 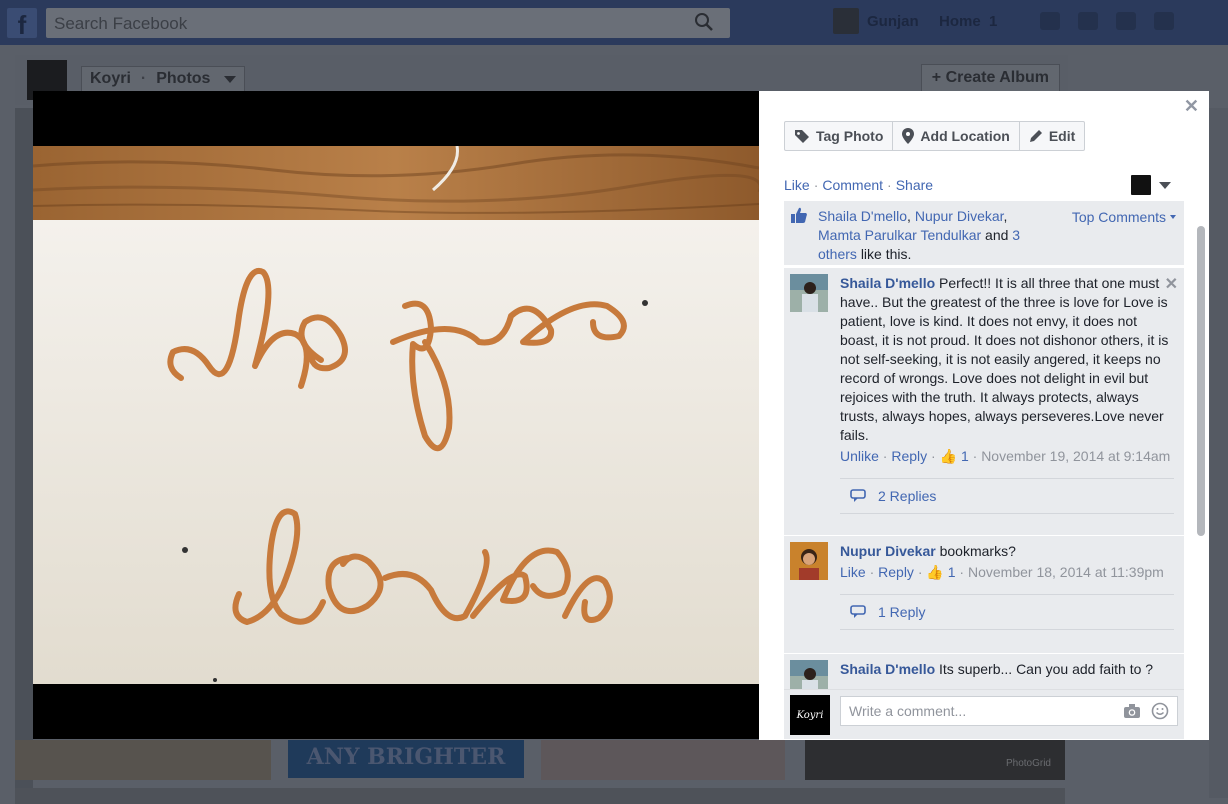 What do you see at coordinates (997, 235) in the screenshot?
I see `likes-and: and` at bounding box center [997, 235].